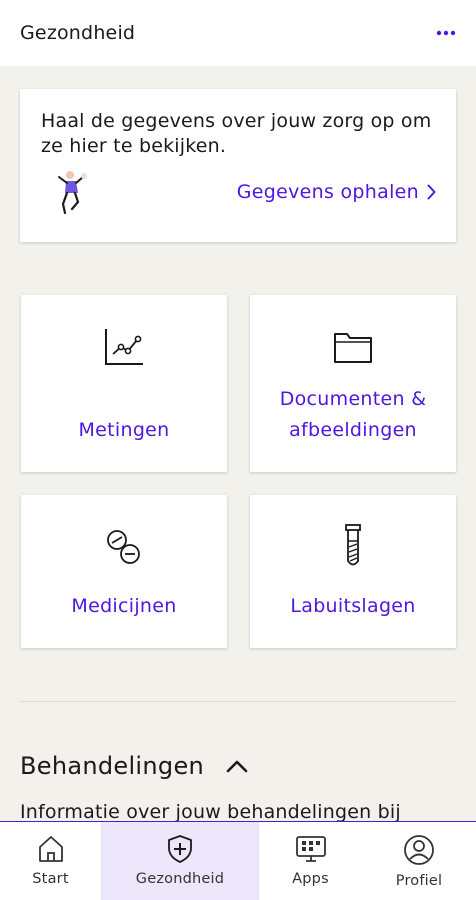 Image resolution: width=476 pixels, height=900 pixels. I want to click on person-illustration, so click(72, 193).